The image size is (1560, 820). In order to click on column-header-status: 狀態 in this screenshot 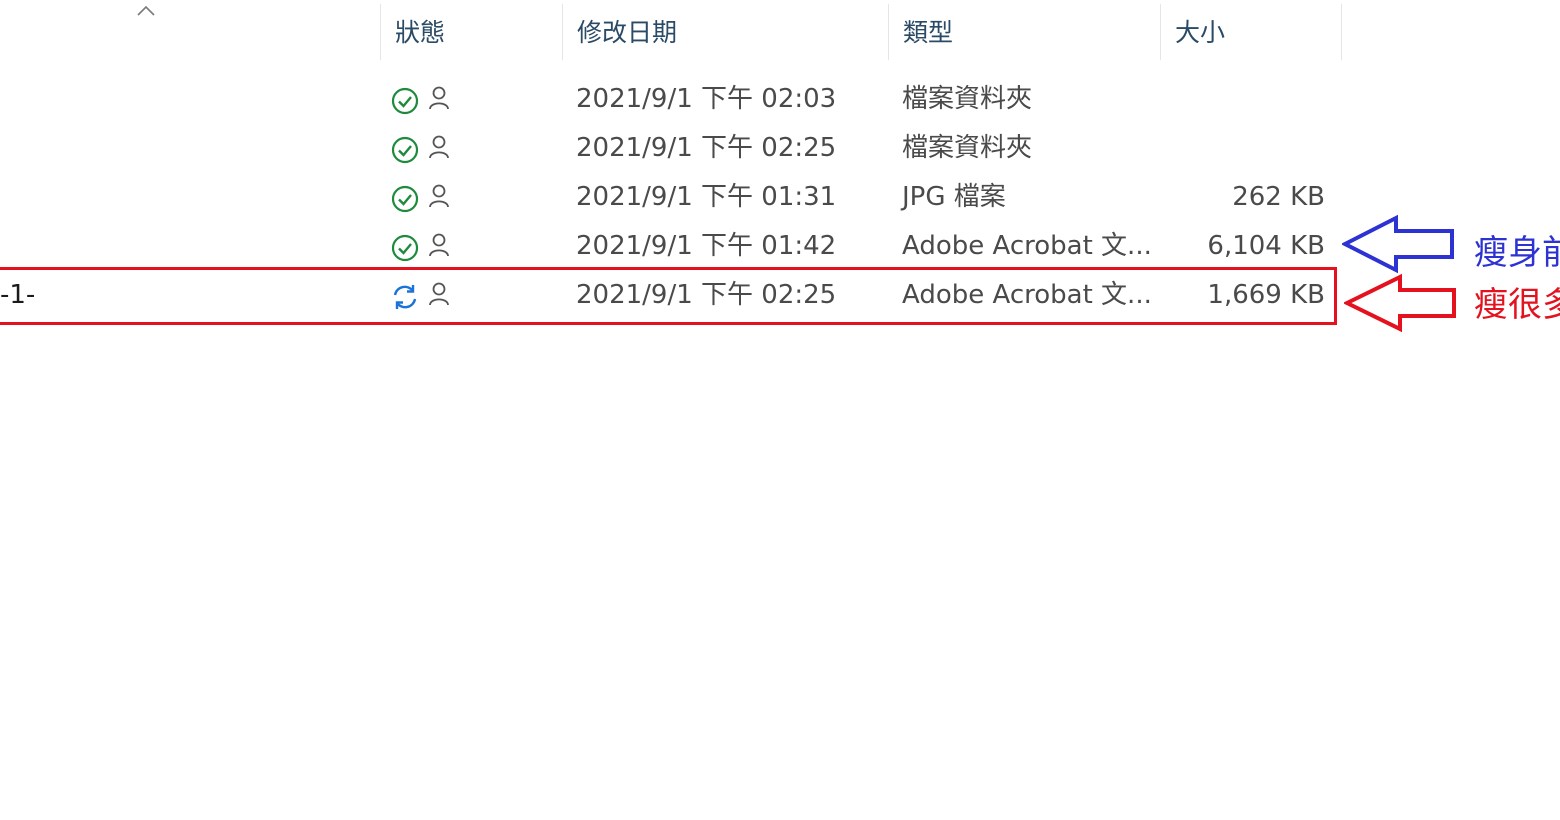, I will do `click(471, 32)`.